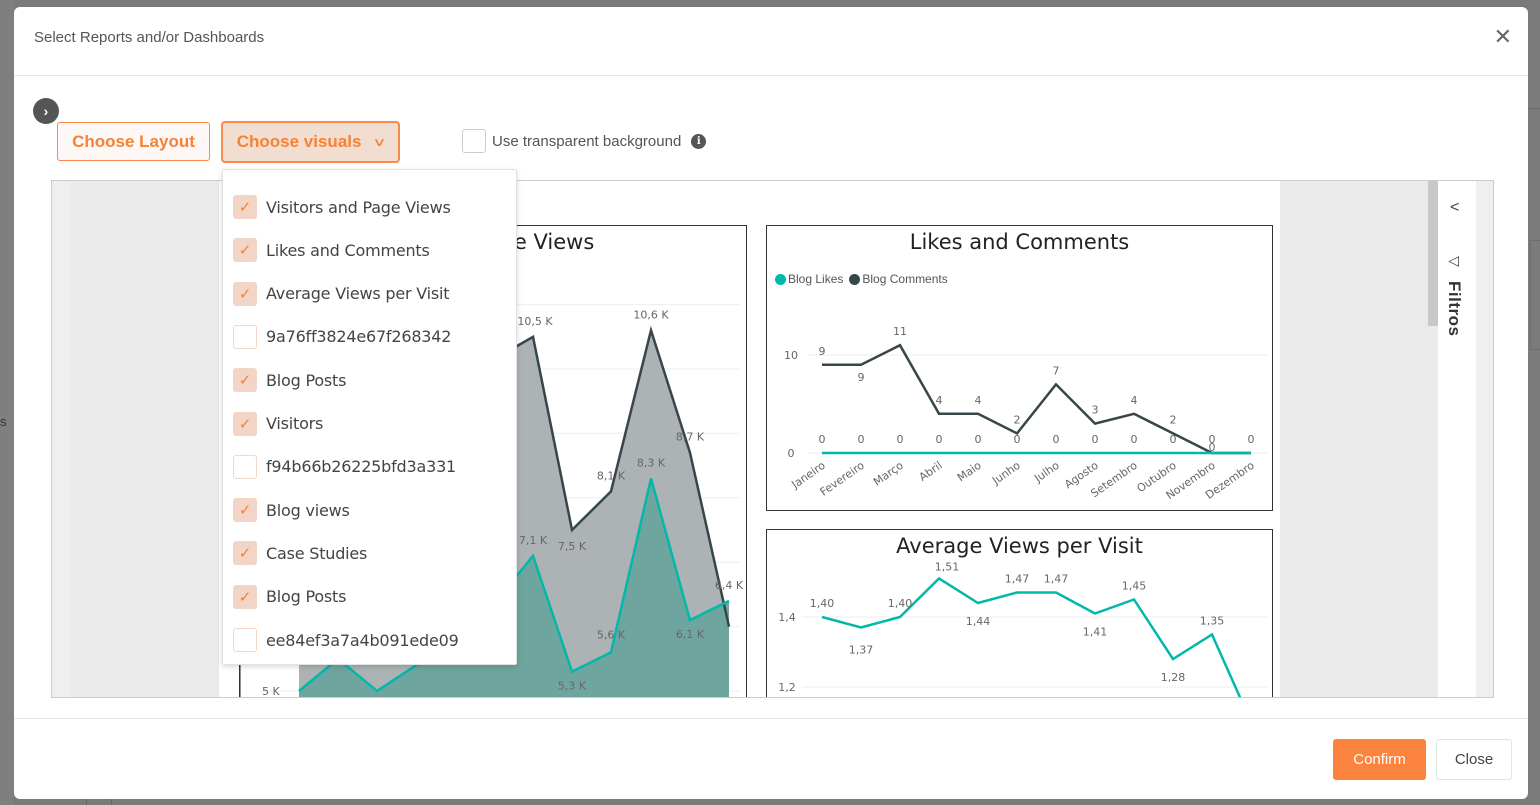  What do you see at coordinates (861, 377) in the screenshot?
I see `data-label: 9` at bounding box center [861, 377].